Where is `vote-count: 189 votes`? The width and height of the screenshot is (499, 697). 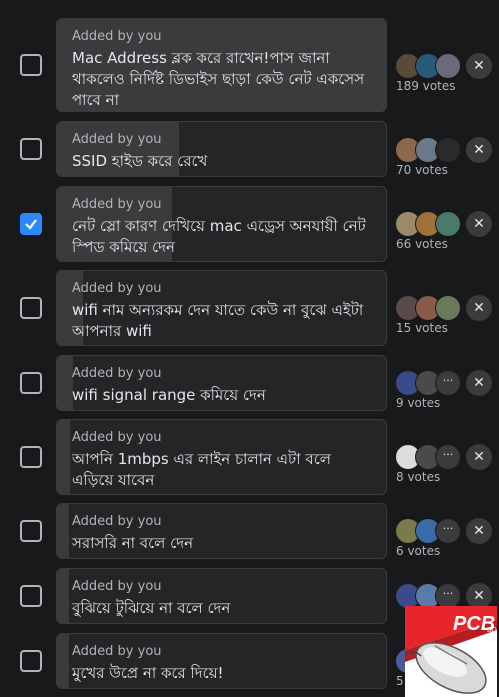 vote-count: 189 votes is located at coordinates (426, 86).